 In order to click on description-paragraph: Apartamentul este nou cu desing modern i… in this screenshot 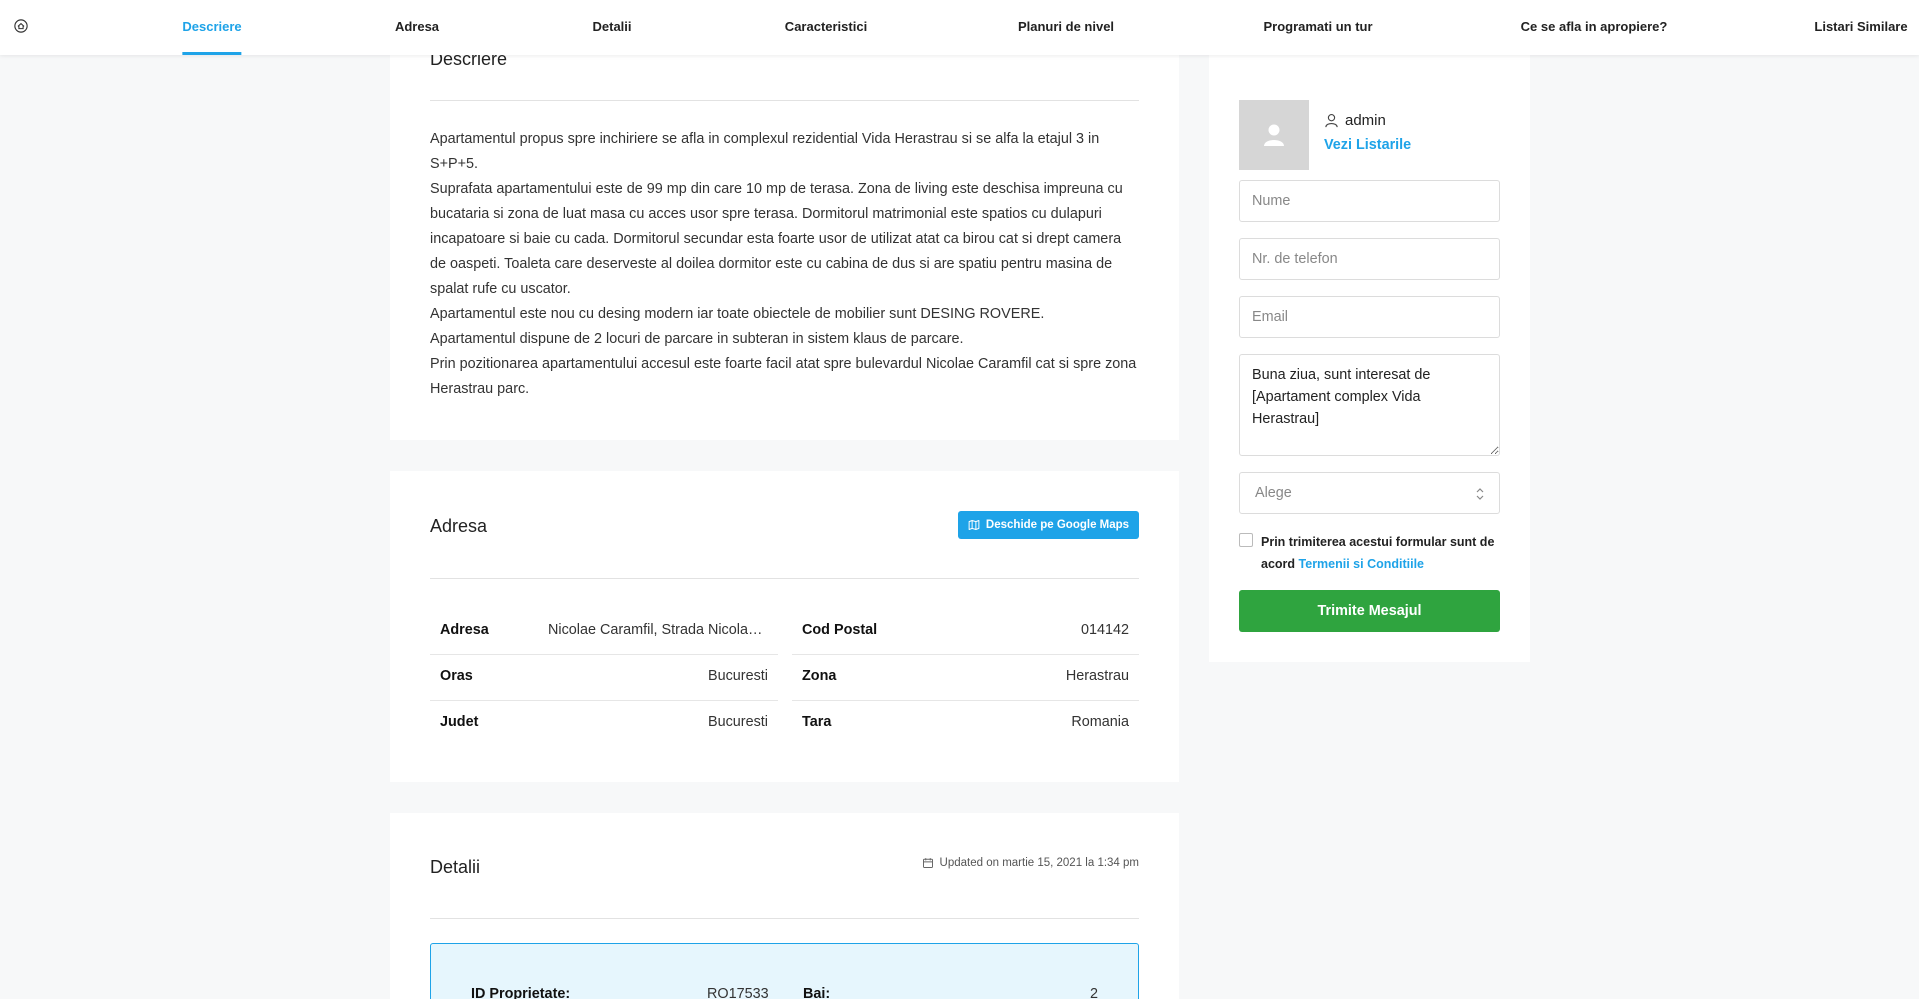, I will do `click(737, 314)`.